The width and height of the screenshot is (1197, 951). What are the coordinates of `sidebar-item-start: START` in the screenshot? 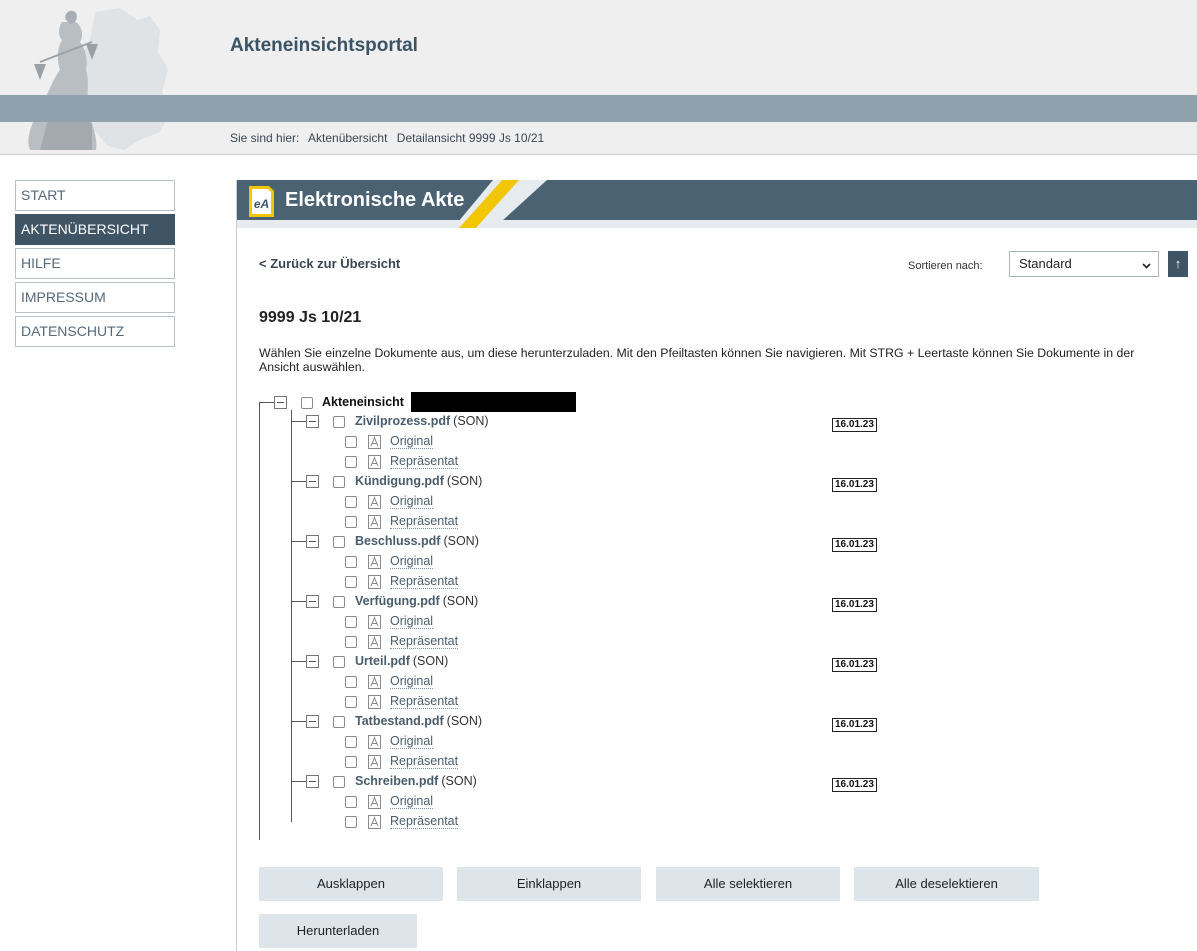 It's located at (95, 195).